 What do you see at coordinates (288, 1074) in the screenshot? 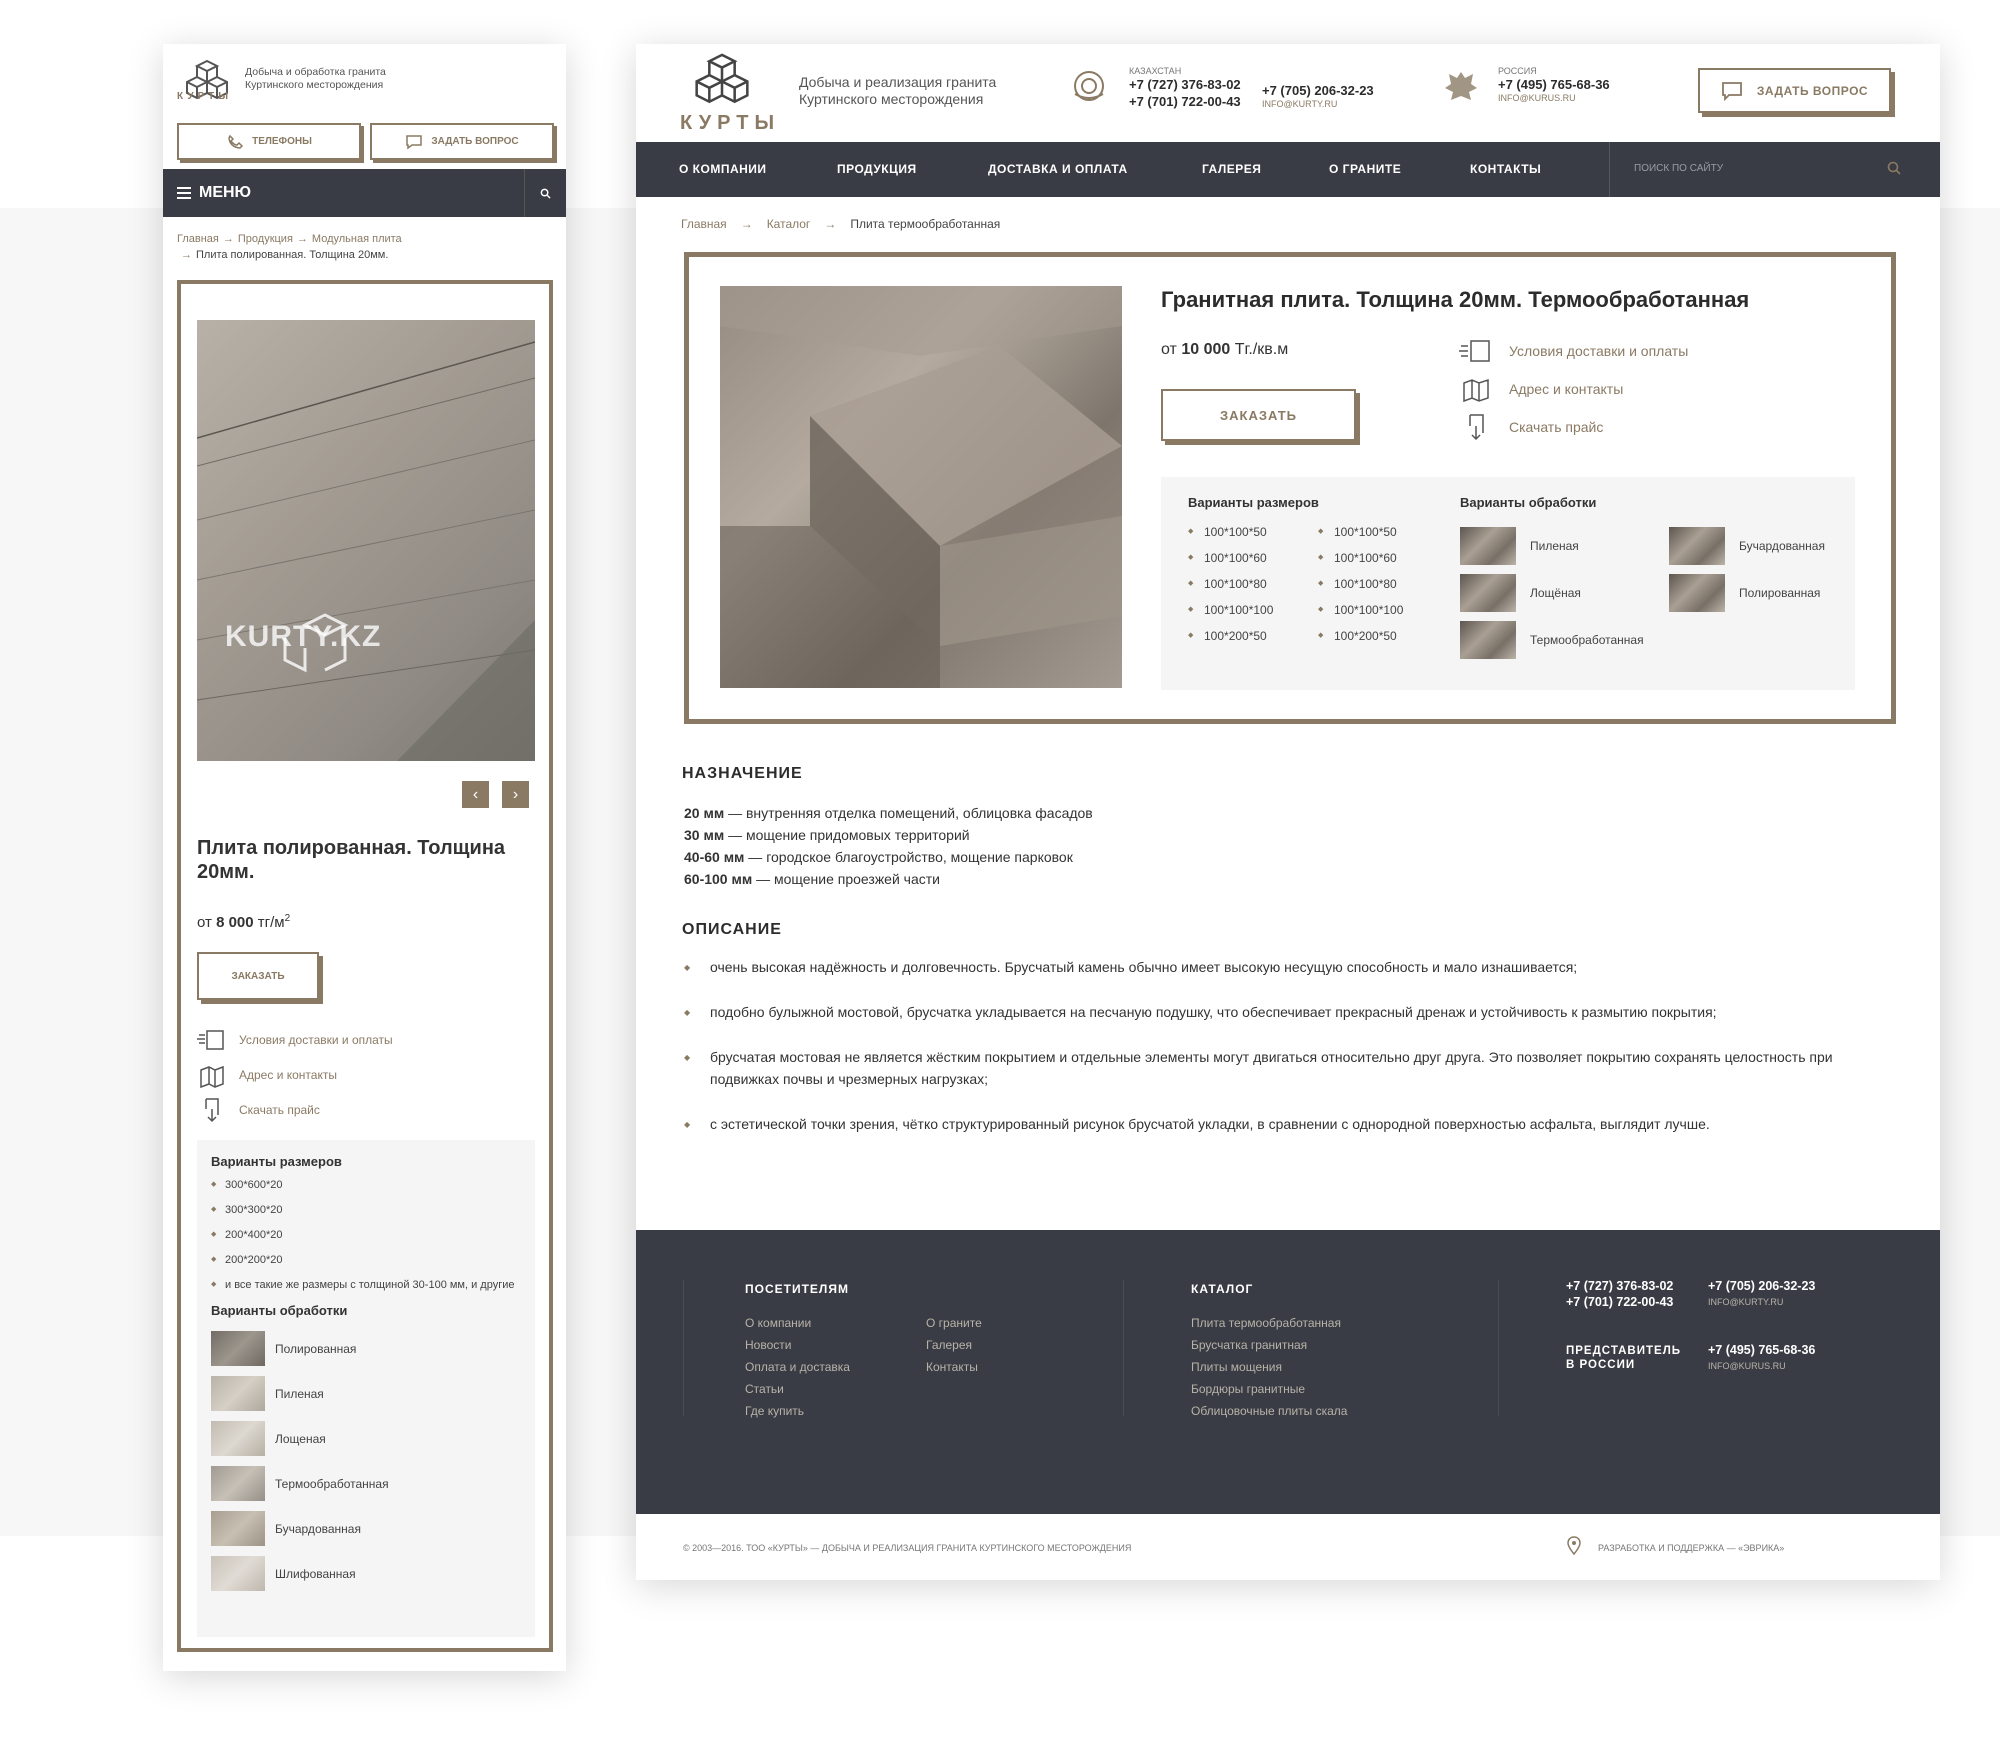
I see `address-link-label: Адрес и контакты` at bounding box center [288, 1074].